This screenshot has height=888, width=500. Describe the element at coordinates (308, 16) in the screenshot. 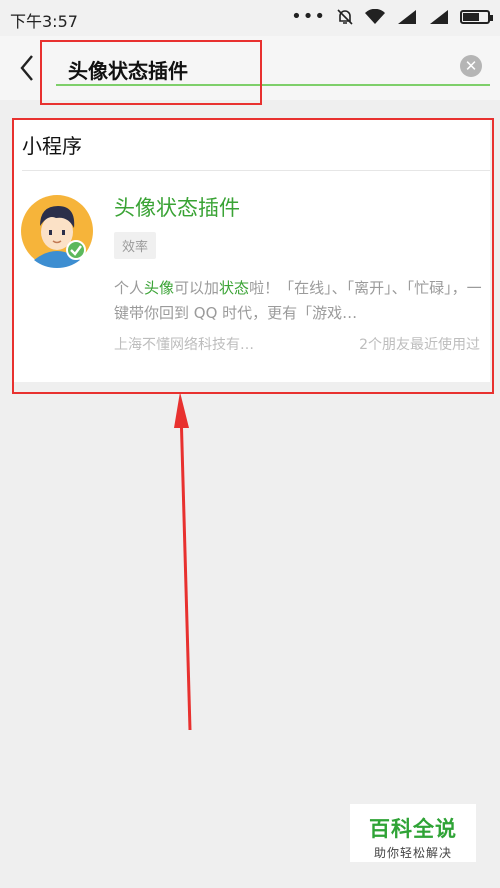

I see `more-dots-icon: •••` at that location.